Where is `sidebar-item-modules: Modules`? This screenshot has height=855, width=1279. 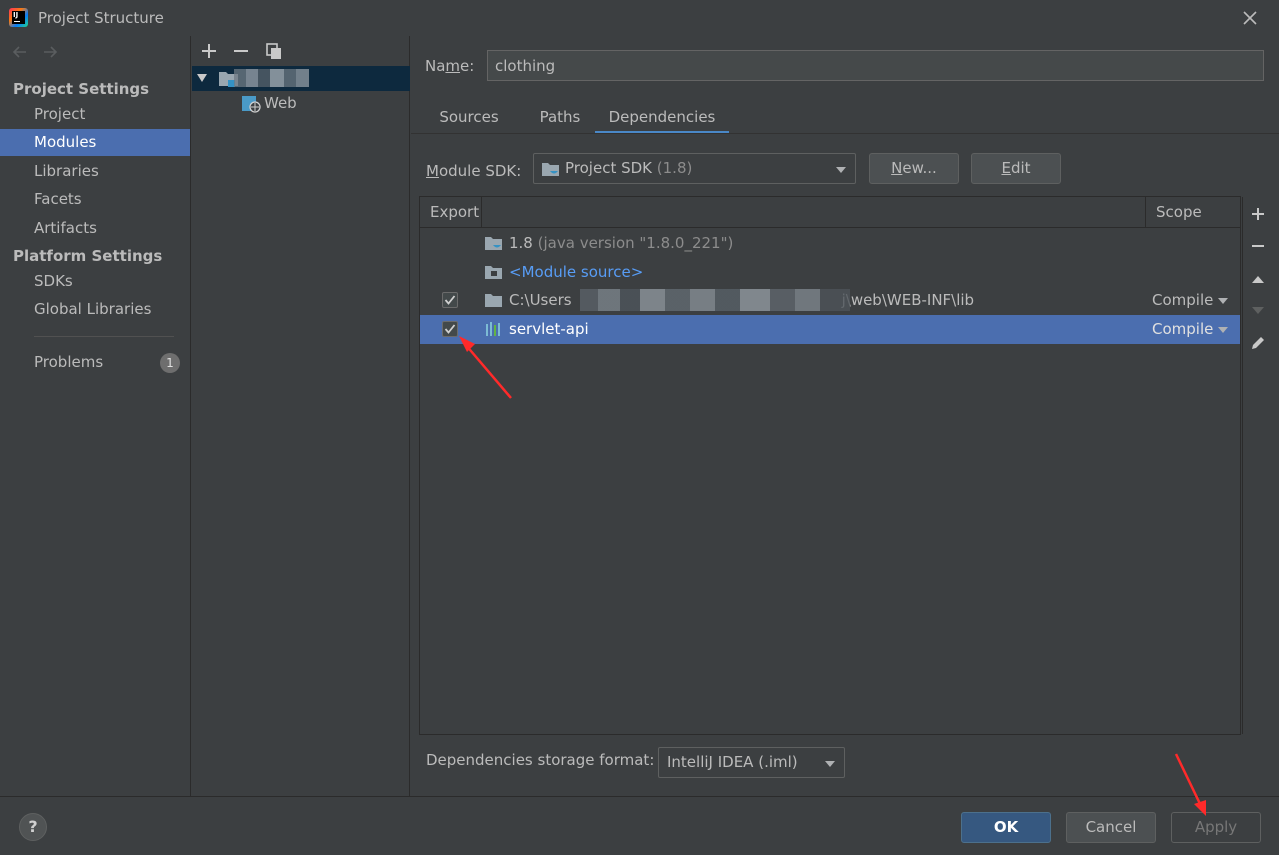 sidebar-item-modules: Modules is located at coordinates (95, 142).